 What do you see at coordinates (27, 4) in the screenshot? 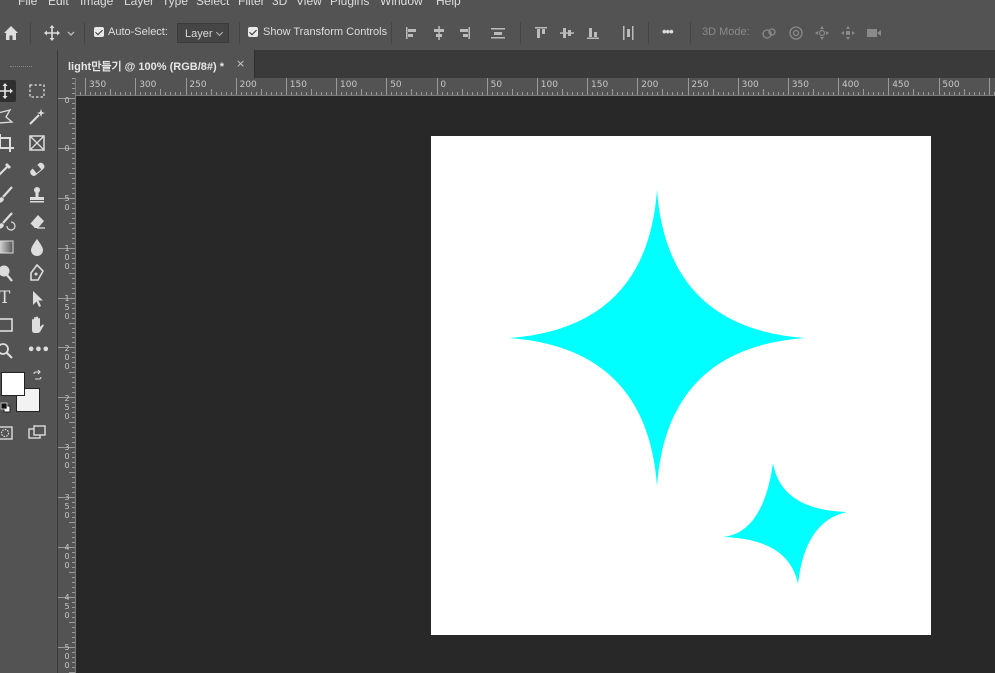
I see `menu-file: File` at bounding box center [27, 4].